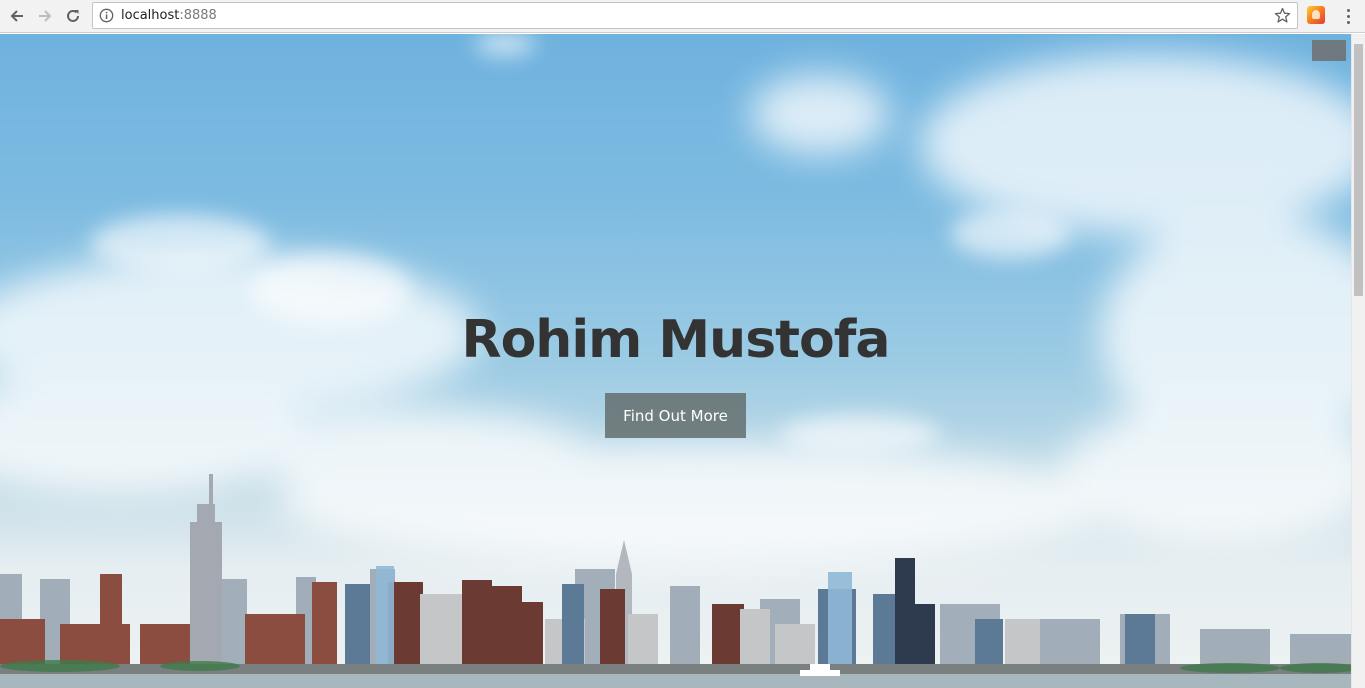  I want to click on browser-toolbar: localhost:8888, so click(682, 16).